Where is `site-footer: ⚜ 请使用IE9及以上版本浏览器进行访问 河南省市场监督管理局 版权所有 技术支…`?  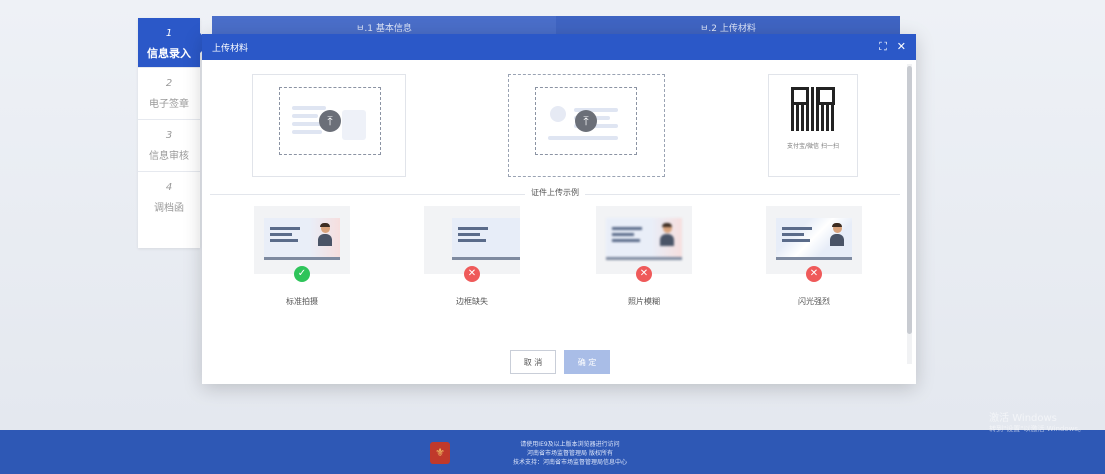 site-footer: ⚜ 请使用IE9及以上版本浏览器进行访问 河南省市场监督管理局 版权所有 技术支… is located at coordinates (552, 452).